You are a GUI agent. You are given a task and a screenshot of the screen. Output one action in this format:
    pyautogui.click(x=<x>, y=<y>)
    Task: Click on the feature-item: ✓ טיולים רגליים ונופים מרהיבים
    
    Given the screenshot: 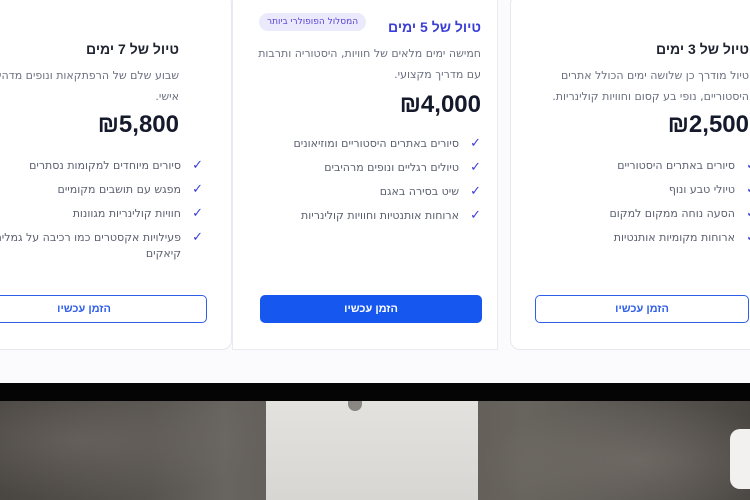 What is the action you would take?
    pyautogui.click(x=402, y=167)
    